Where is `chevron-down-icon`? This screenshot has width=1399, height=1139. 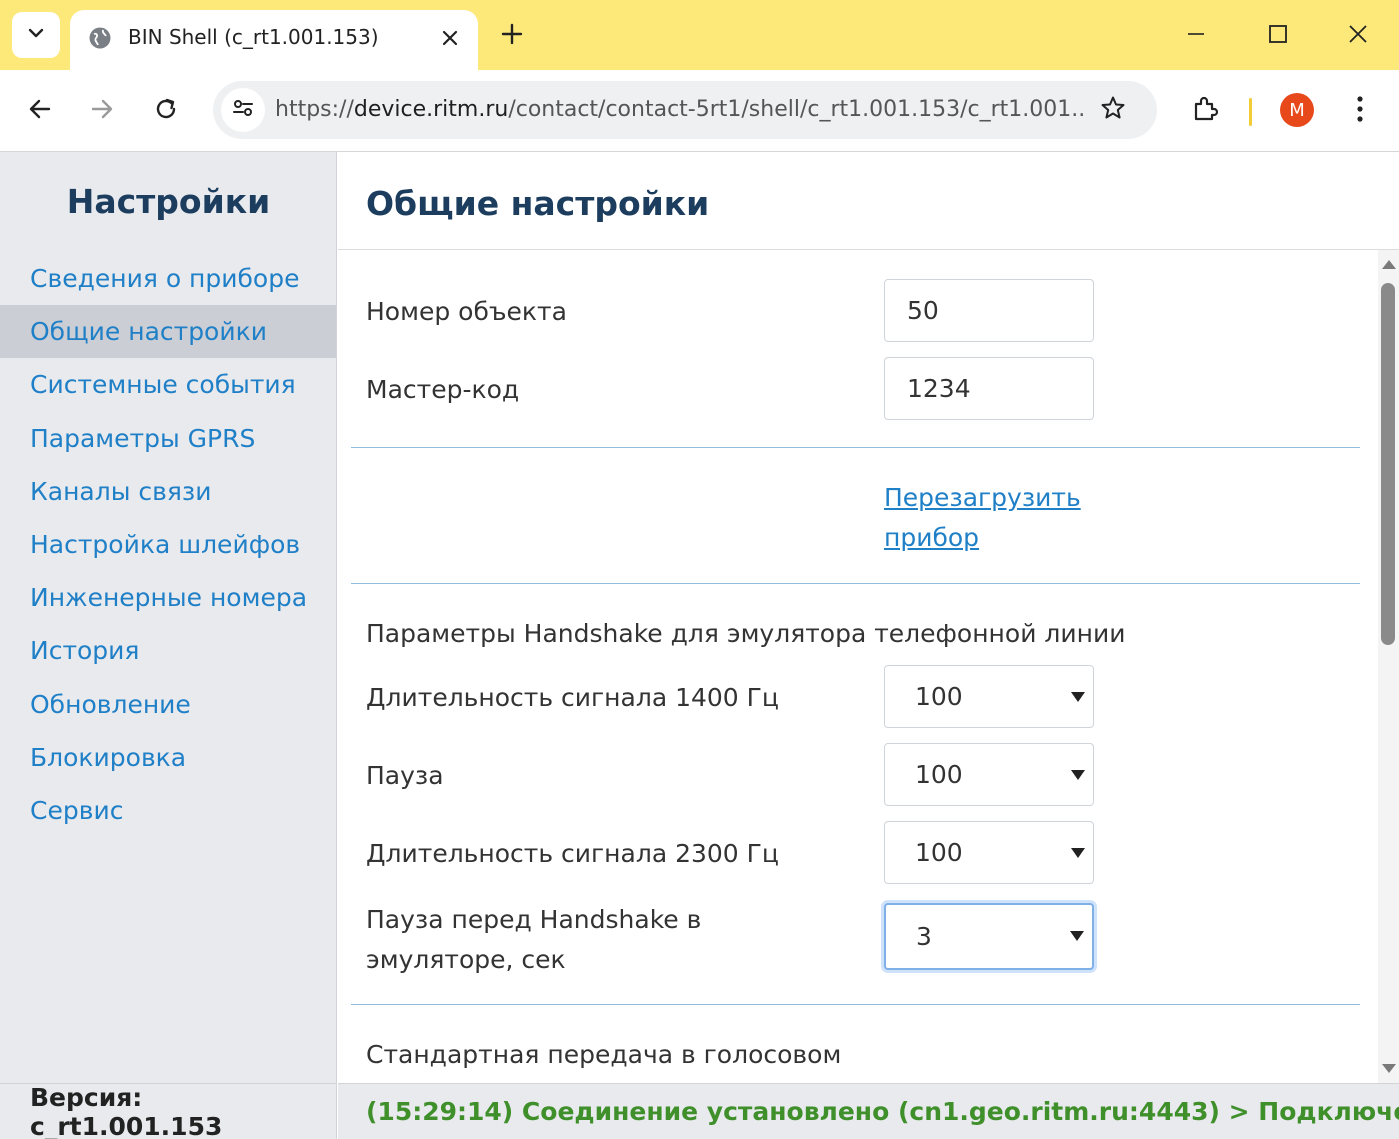 chevron-down-icon is located at coordinates (36, 35).